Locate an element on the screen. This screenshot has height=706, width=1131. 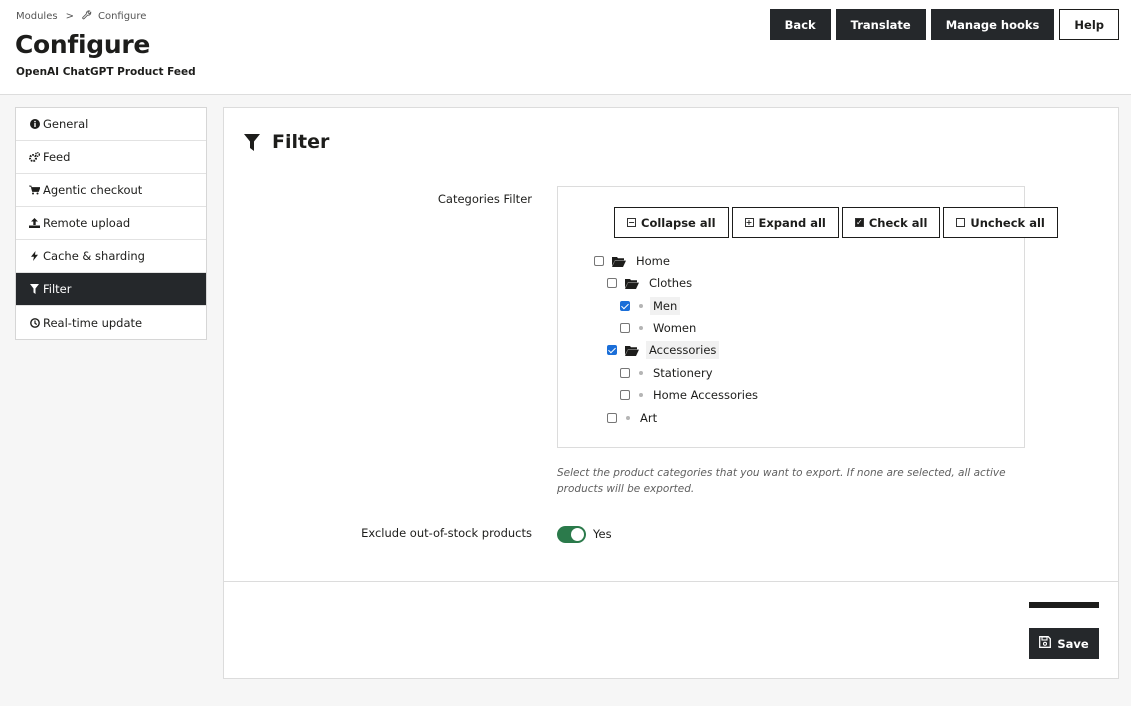
uncheck-all-button: Uncheck all is located at coordinates (1000, 222).